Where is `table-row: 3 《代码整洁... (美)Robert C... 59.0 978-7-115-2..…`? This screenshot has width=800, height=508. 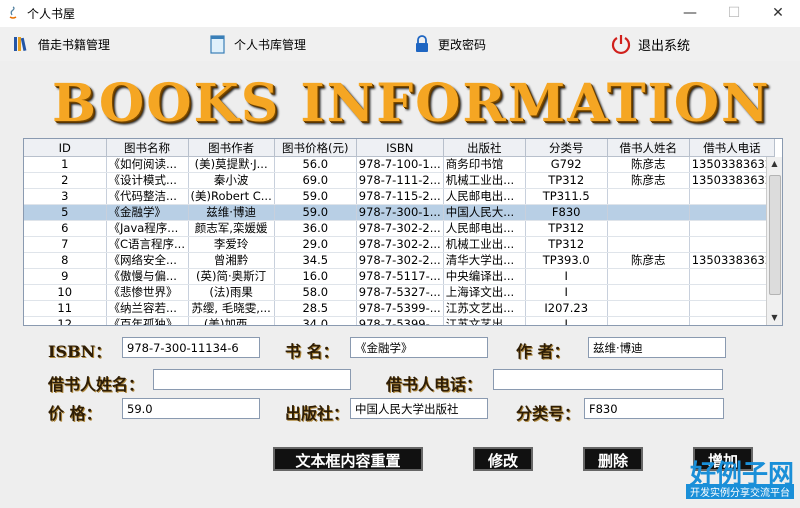 table-row: 3 《代码整洁... (美)Robert C... 59.0 978-7-115-2..… is located at coordinates (400, 196).